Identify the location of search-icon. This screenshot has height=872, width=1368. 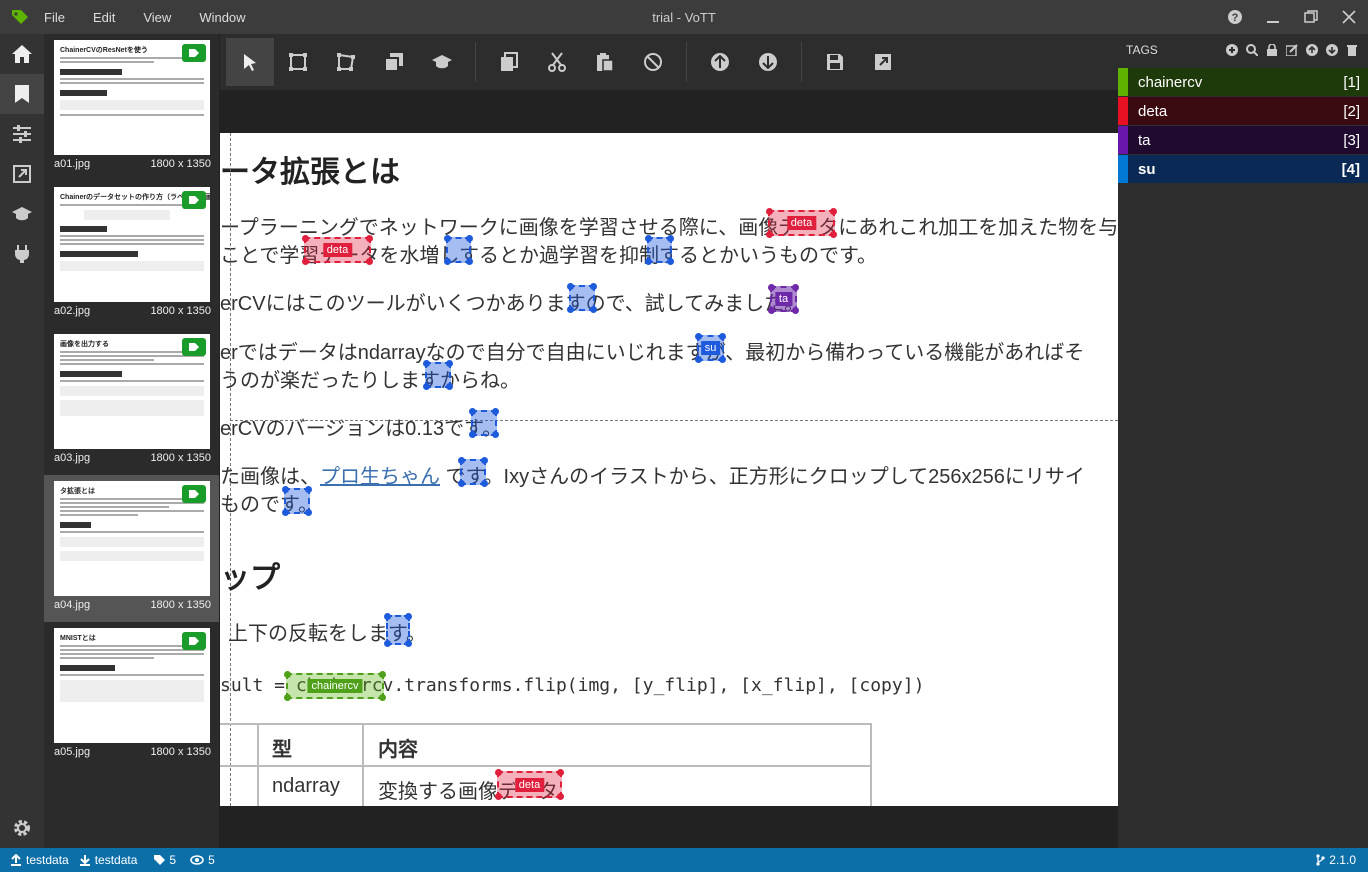
(1252, 50).